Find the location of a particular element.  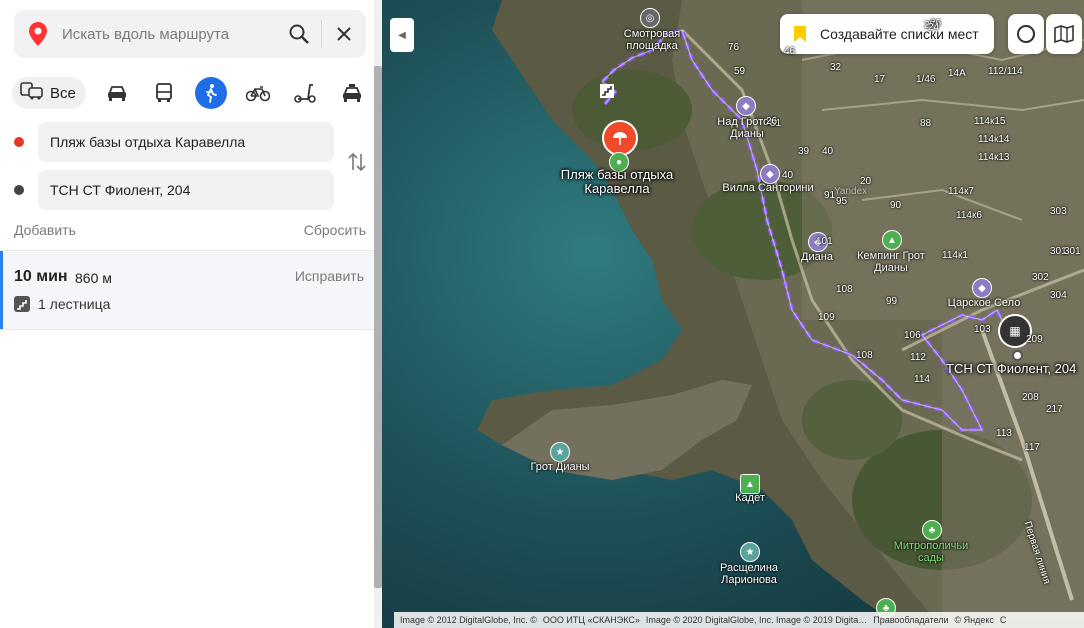

from-field: Пляж базы отдыха Каравелла is located at coordinates (186, 142).